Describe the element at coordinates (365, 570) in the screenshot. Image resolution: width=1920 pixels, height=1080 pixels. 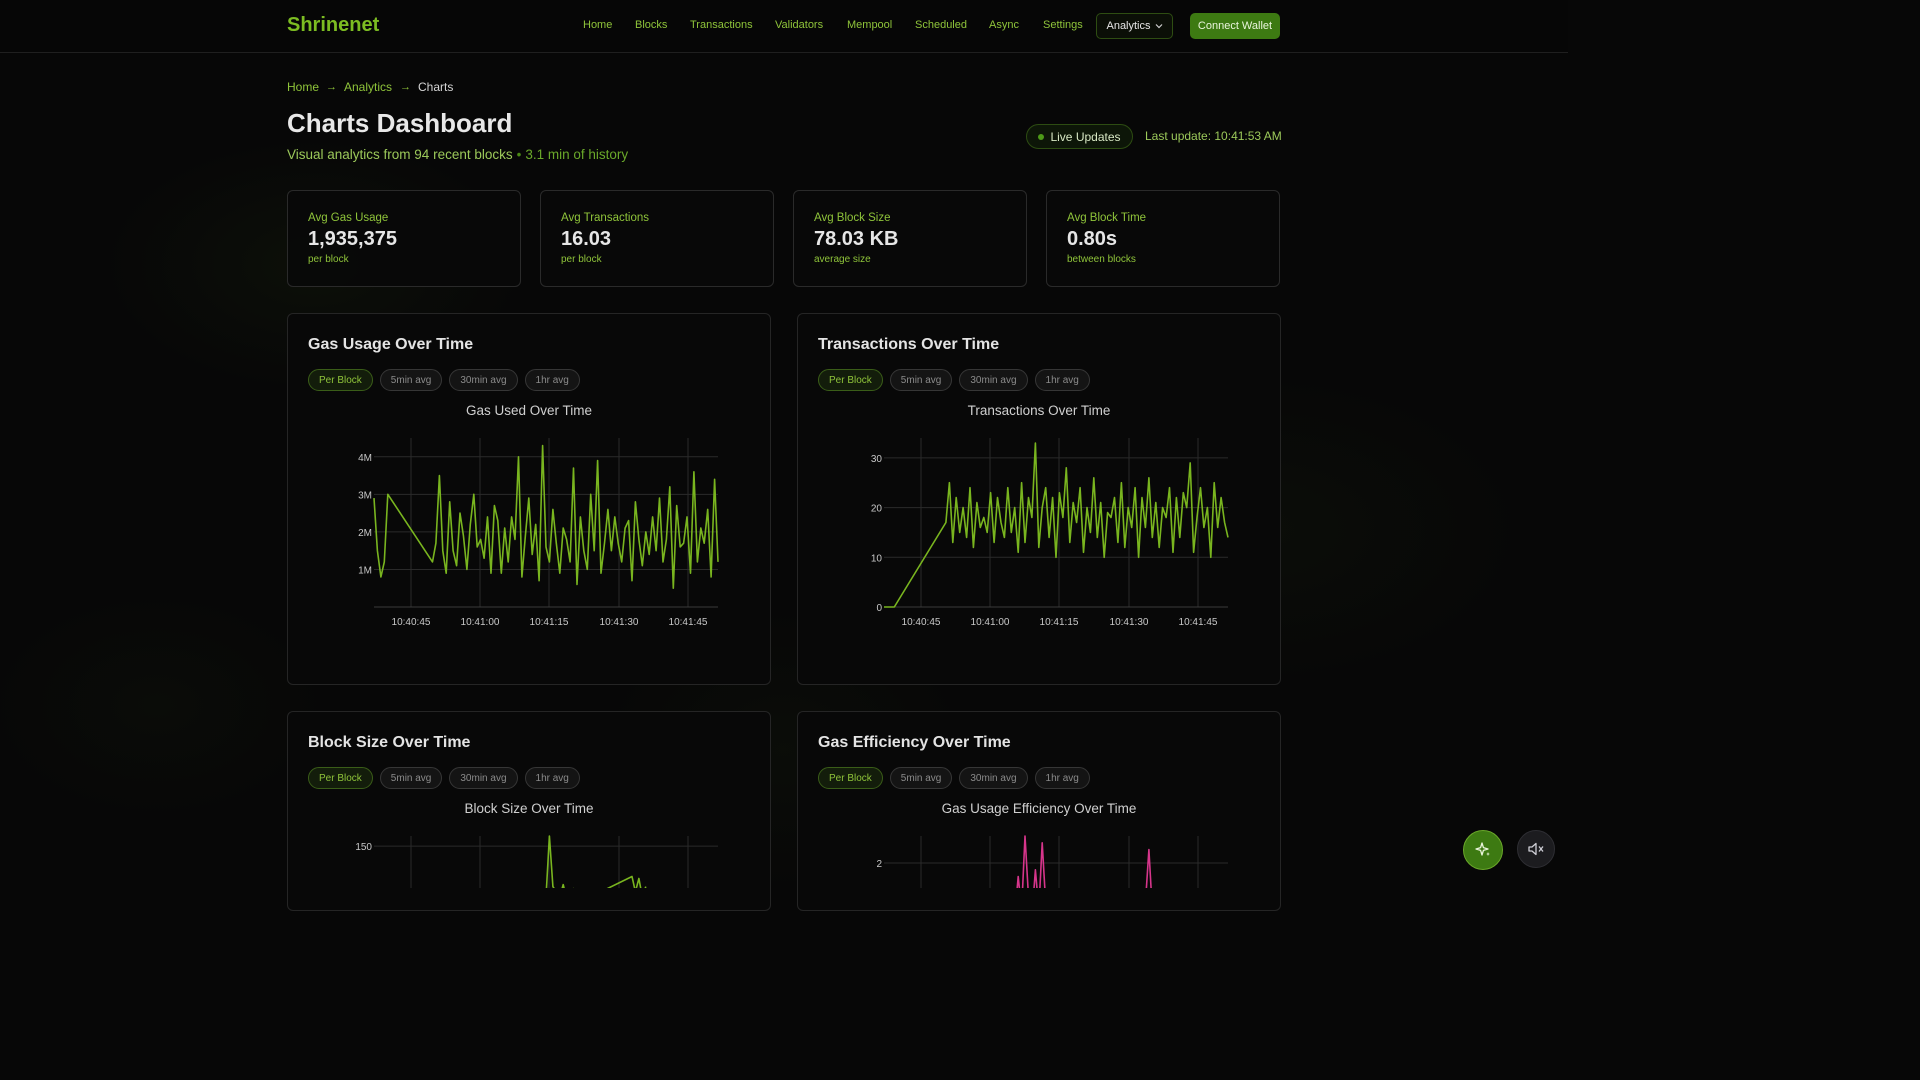
I see `y-tick-label: 1M` at that location.